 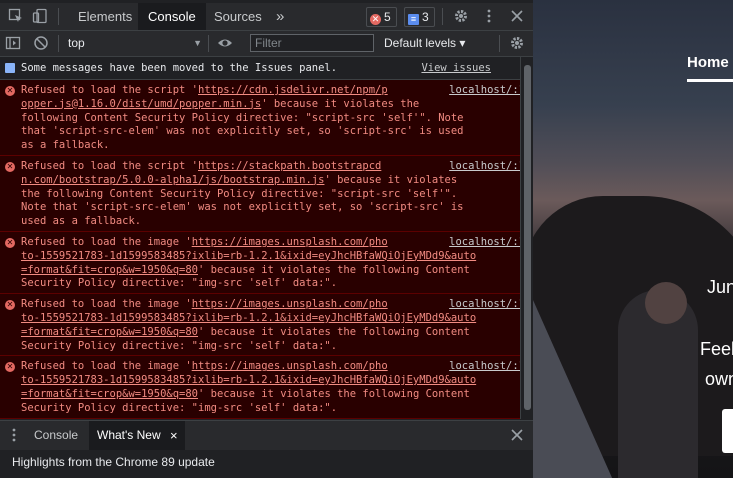 I want to click on resource-link: opper.js@1.16.0/dist/umd/popper.min.js, so click(x=141, y=104).